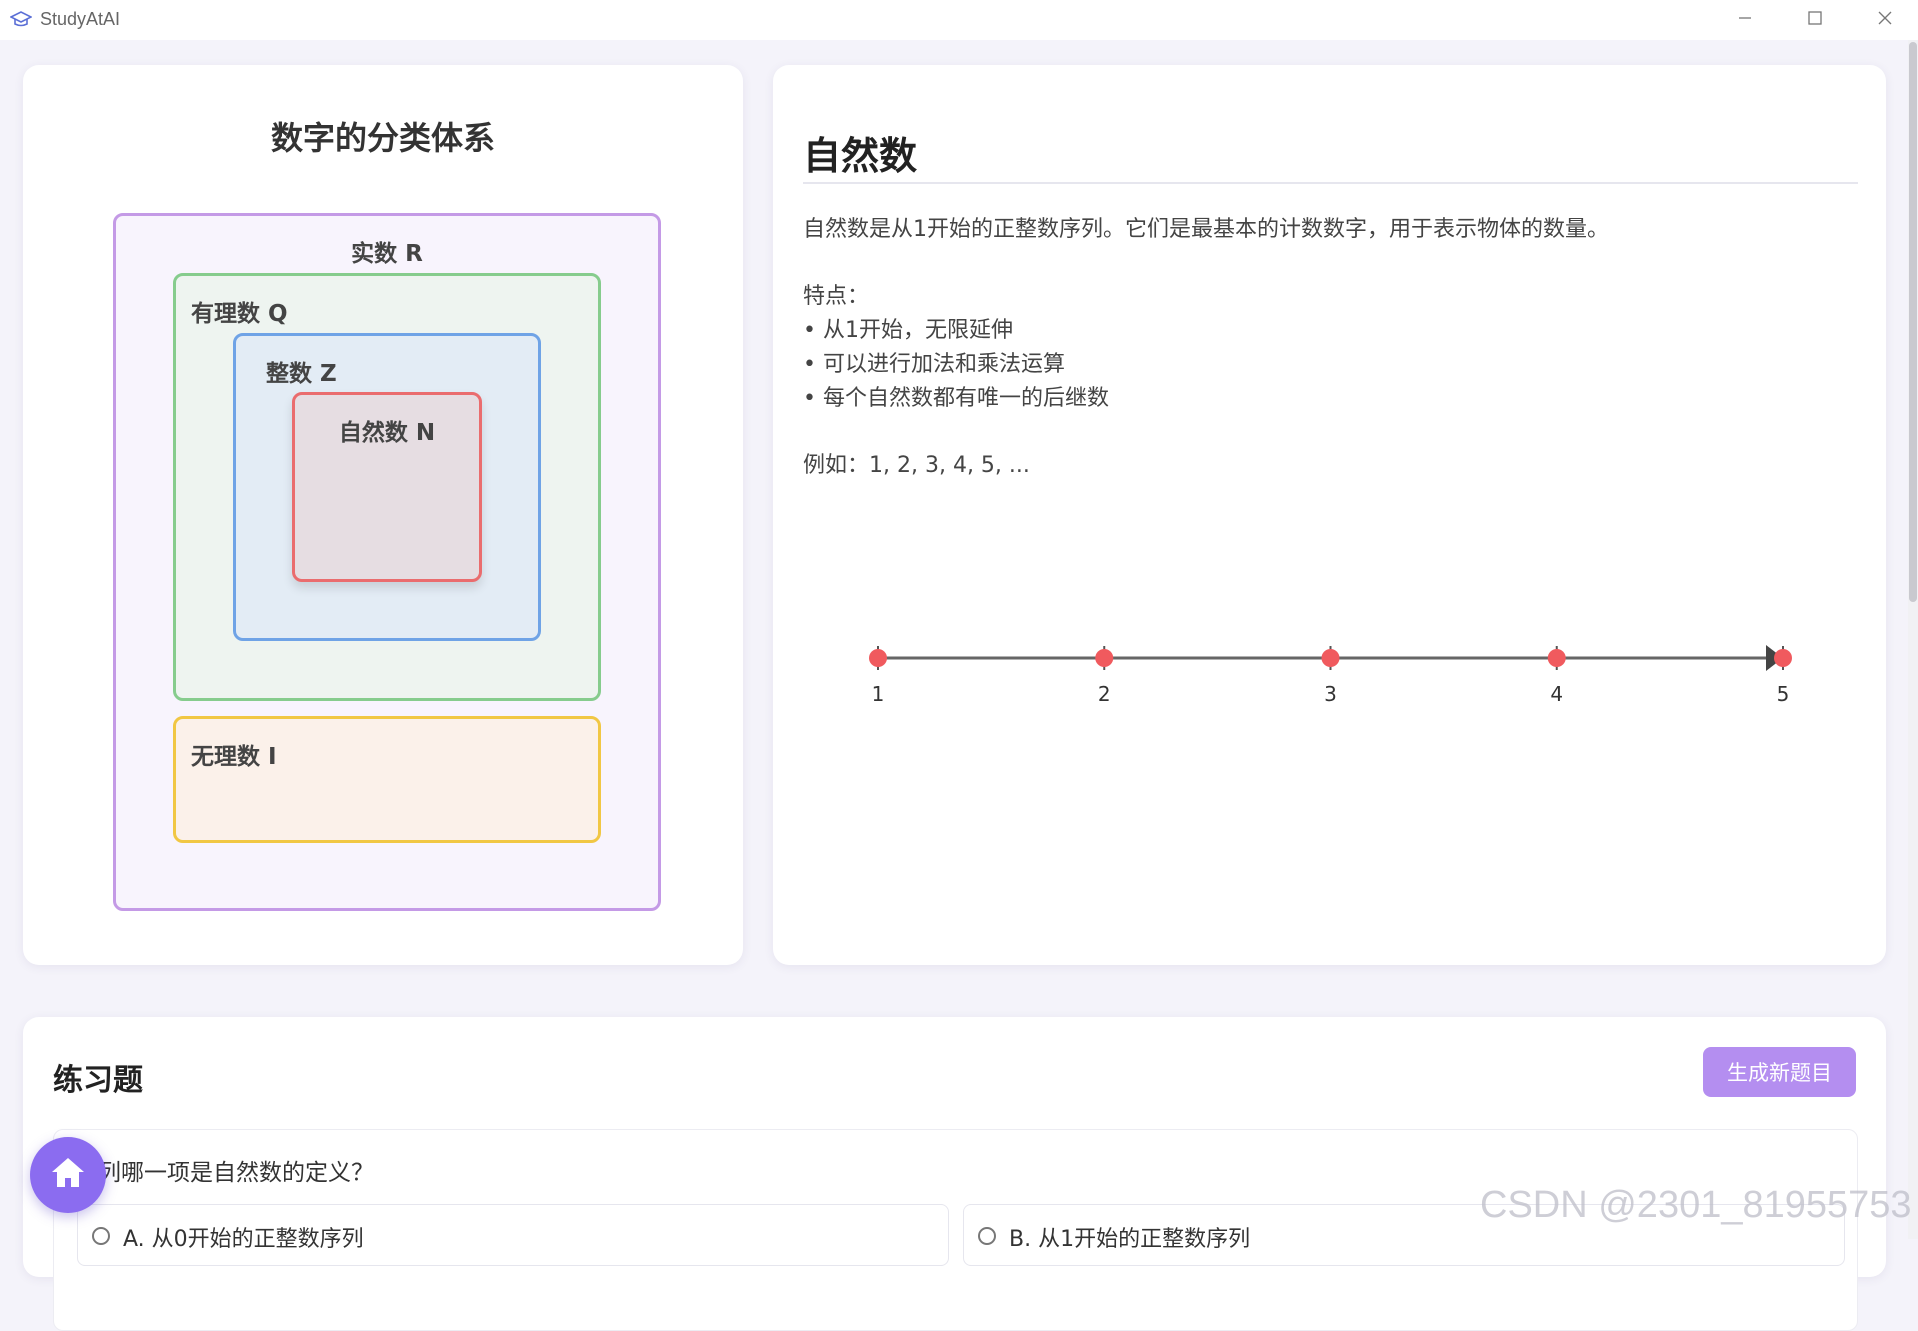  I want to click on set-rational-label: 有理数 Q, so click(239, 314).